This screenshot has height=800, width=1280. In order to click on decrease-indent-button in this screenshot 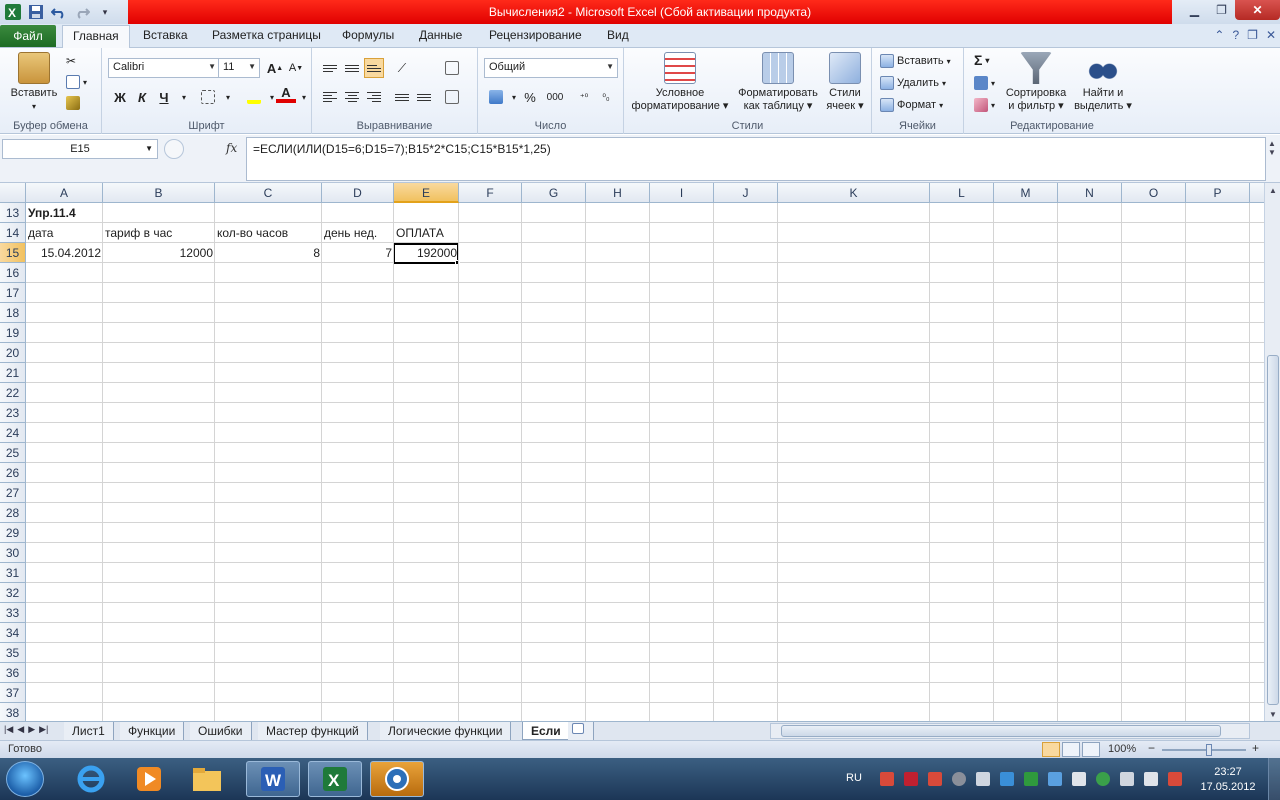, I will do `click(402, 97)`.